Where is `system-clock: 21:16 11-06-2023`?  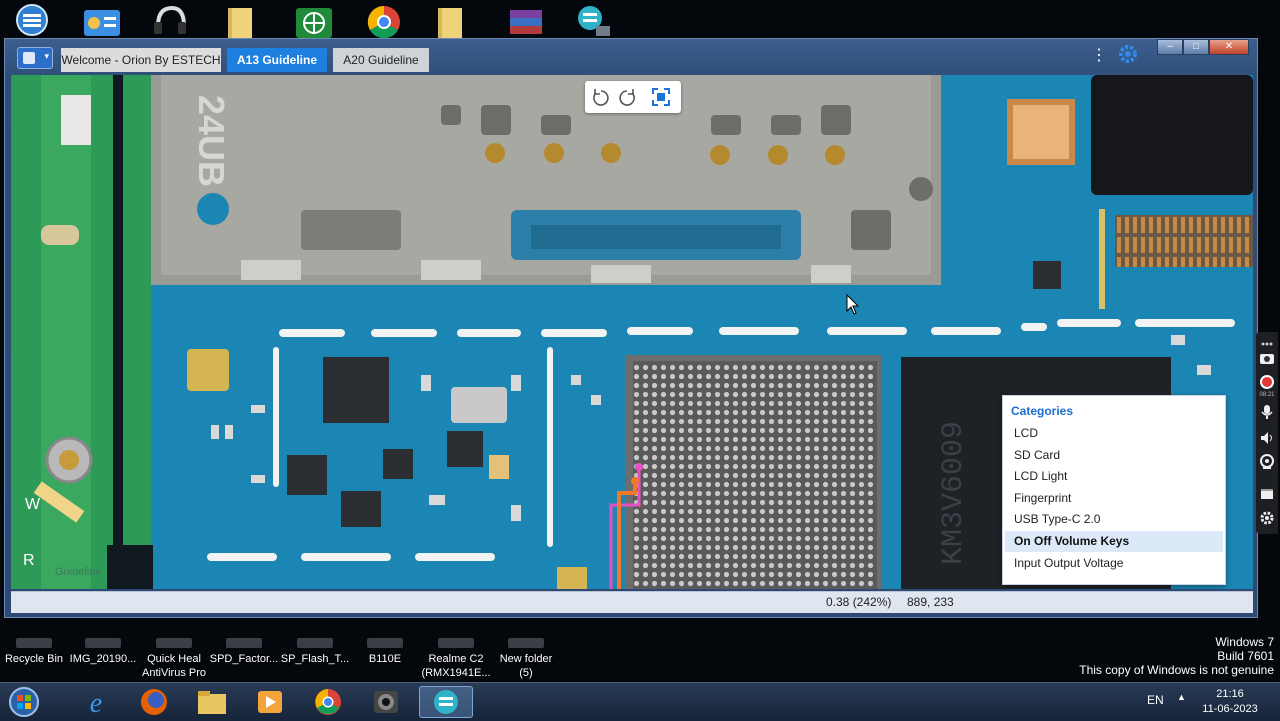 system-clock: 21:16 11-06-2023 is located at coordinates (1230, 702).